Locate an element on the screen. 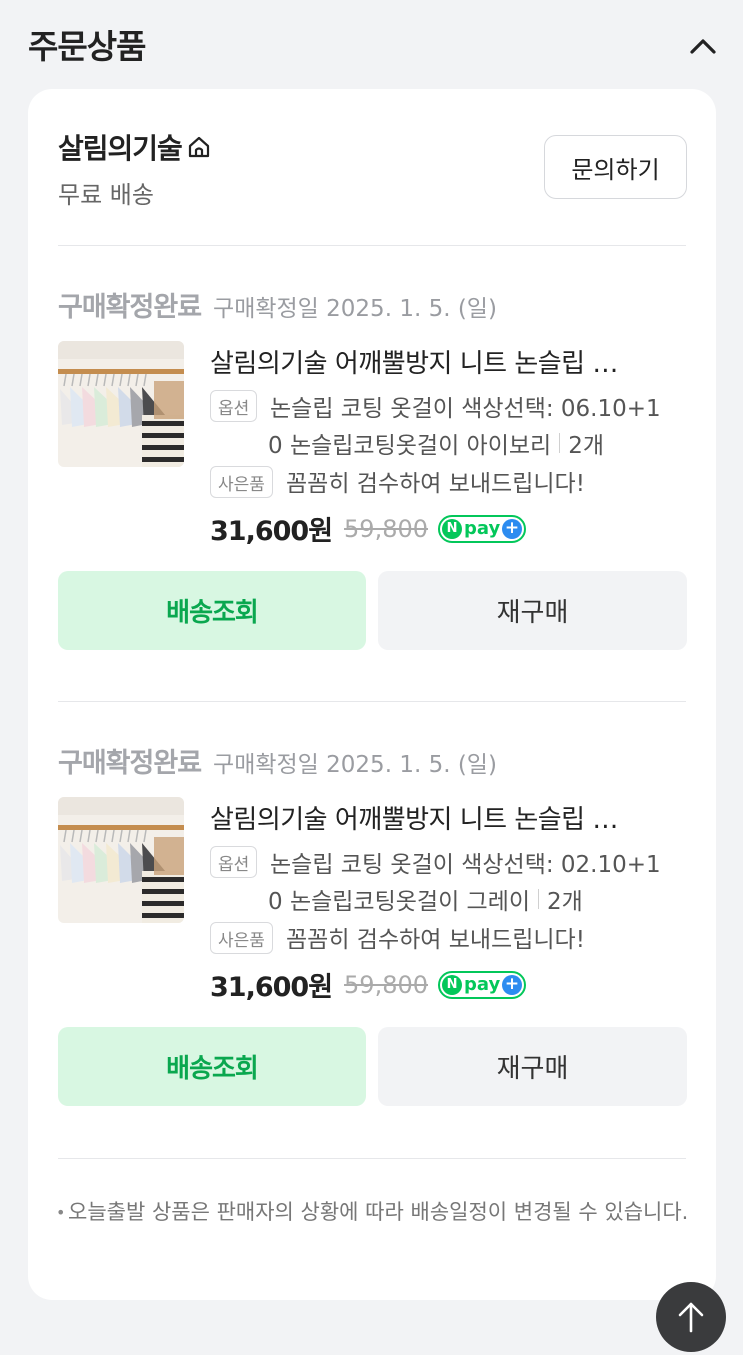  seller-link: 살림의기술 is located at coordinates (135, 147).